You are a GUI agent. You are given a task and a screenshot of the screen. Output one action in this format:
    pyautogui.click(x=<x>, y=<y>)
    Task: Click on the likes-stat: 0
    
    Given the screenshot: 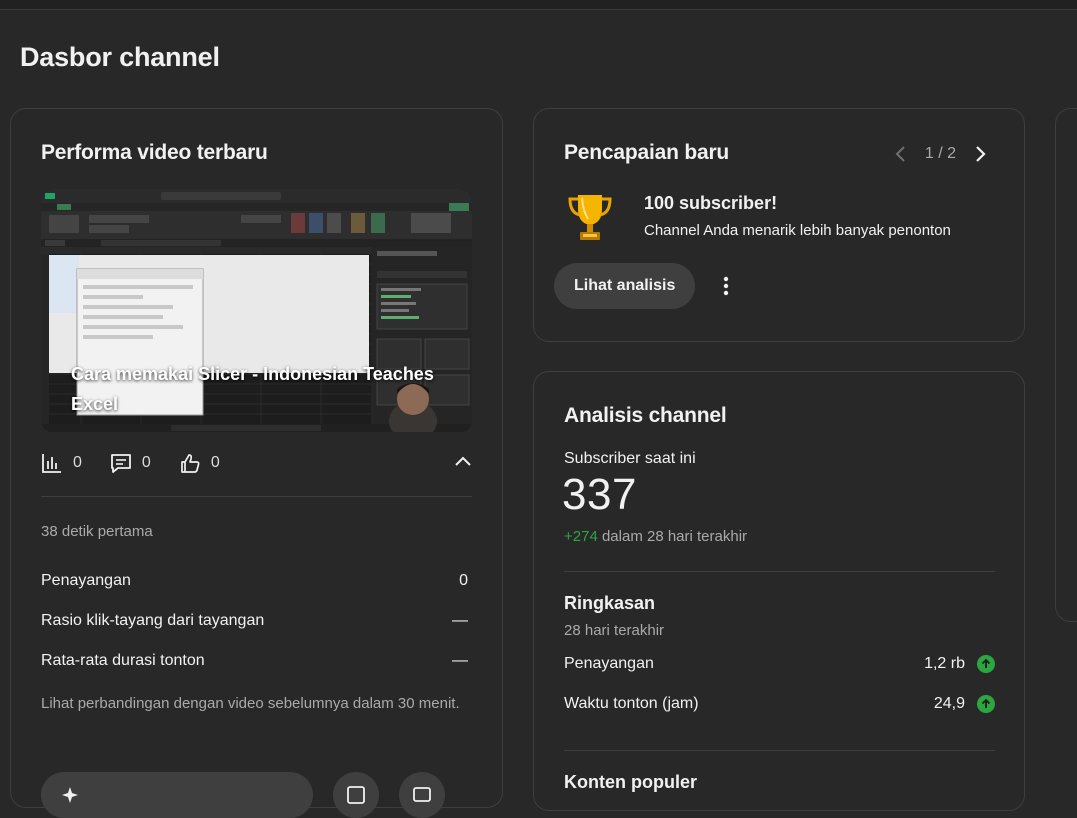 What is the action you would take?
    pyautogui.click(x=199, y=463)
    